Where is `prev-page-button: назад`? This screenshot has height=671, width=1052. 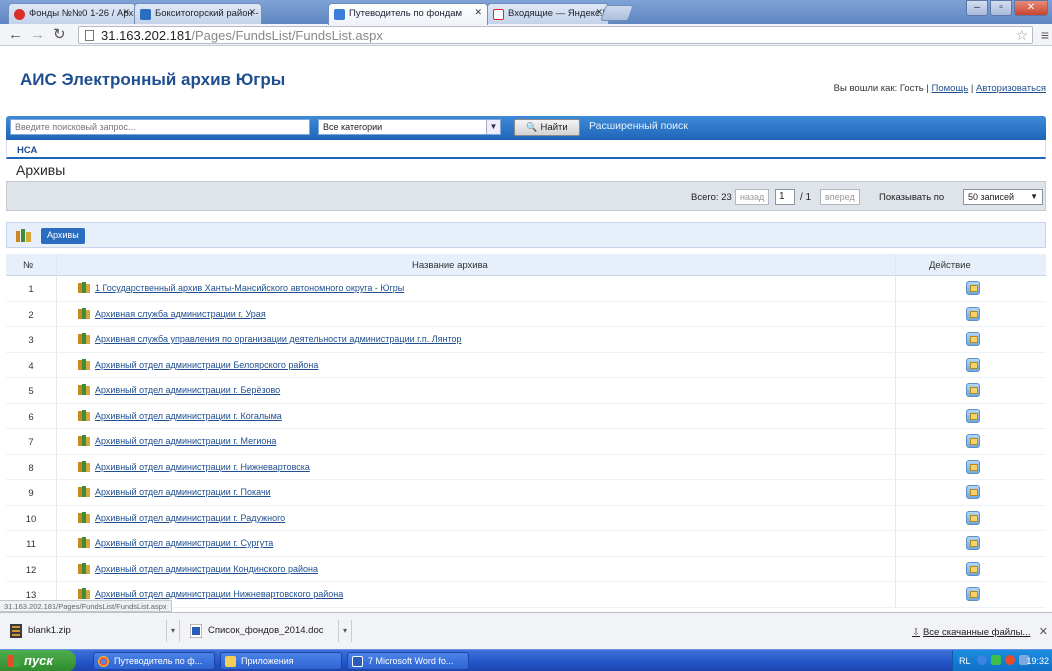
prev-page-button: назад is located at coordinates (752, 197).